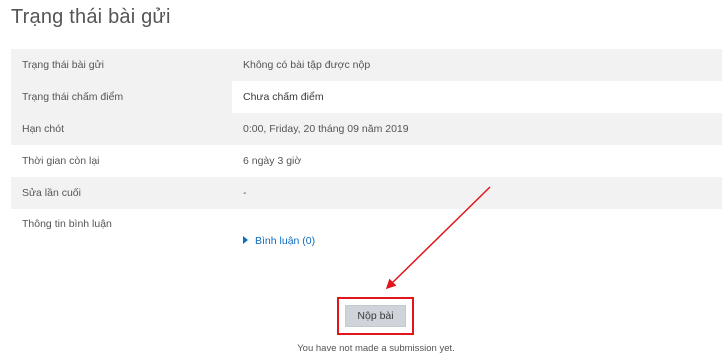  What do you see at coordinates (477, 193) in the screenshot?
I see `row-value: -` at bounding box center [477, 193].